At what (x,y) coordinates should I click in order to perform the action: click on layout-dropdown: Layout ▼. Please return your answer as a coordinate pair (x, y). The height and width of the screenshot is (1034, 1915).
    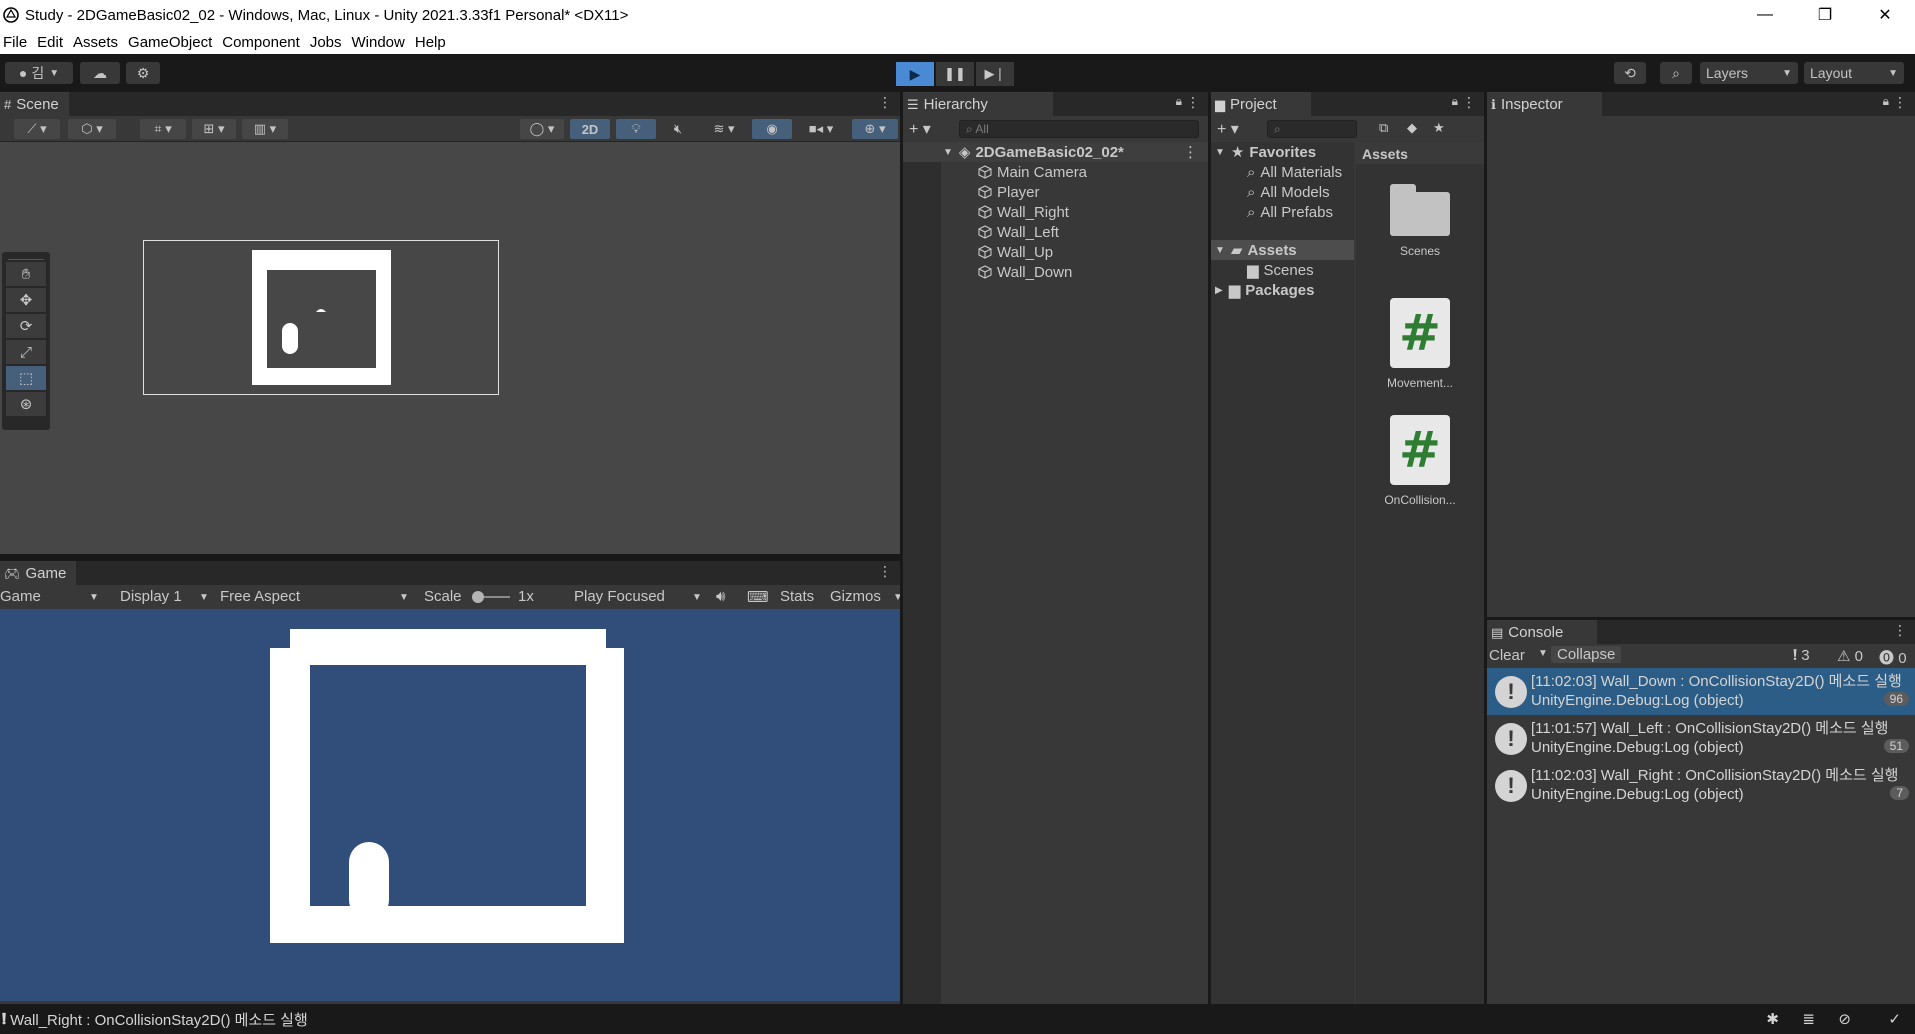
    Looking at the image, I should click on (1854, 73).